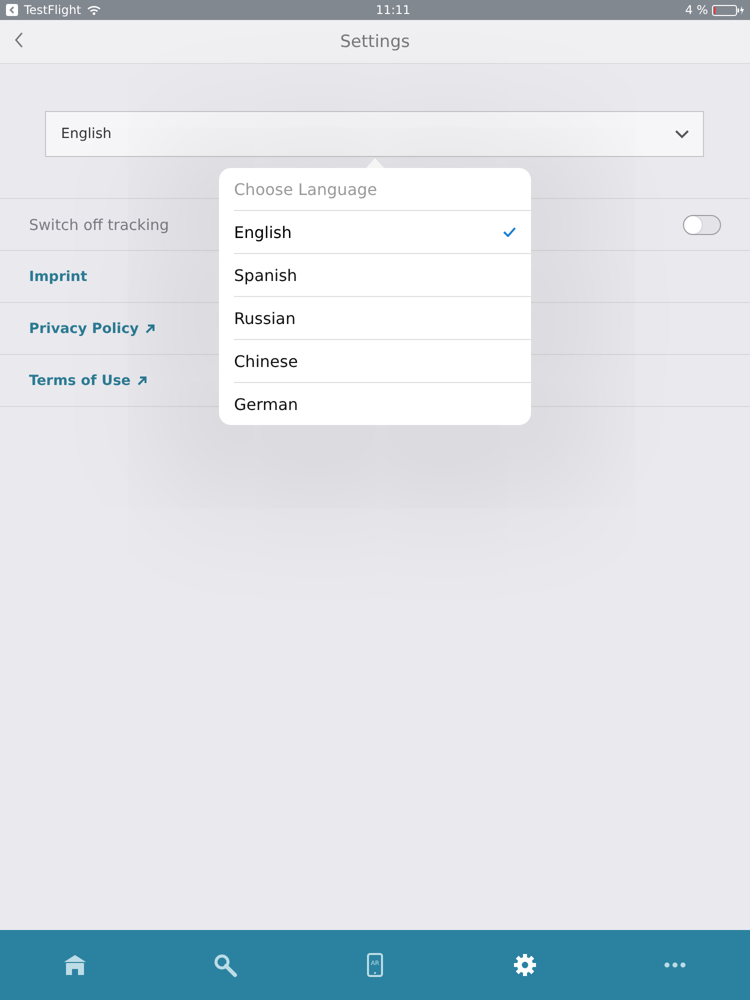 Image resolution: width=750 pixels, height=1000 pixels. What do you see at coordinates (382, 404) in the screenshot?
I see `language-option: German` at bounding box center [382, 404].